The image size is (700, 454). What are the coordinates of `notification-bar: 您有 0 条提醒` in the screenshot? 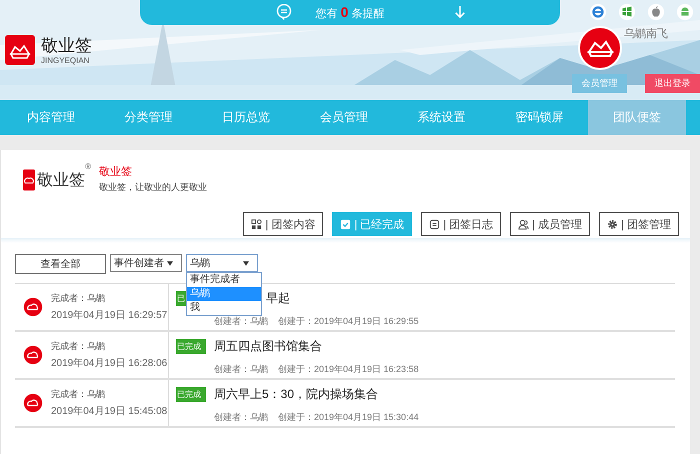 It's located at (350, 12).